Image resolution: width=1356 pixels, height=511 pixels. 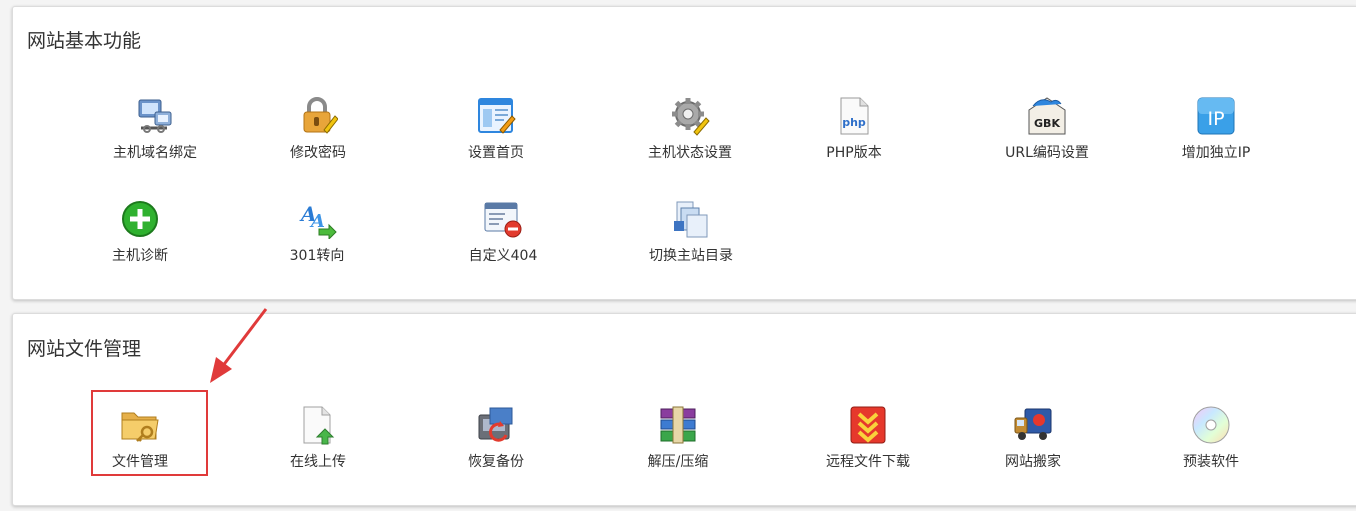 I want to click on font-arrow-icon: A A, so click(x=318, y=220).